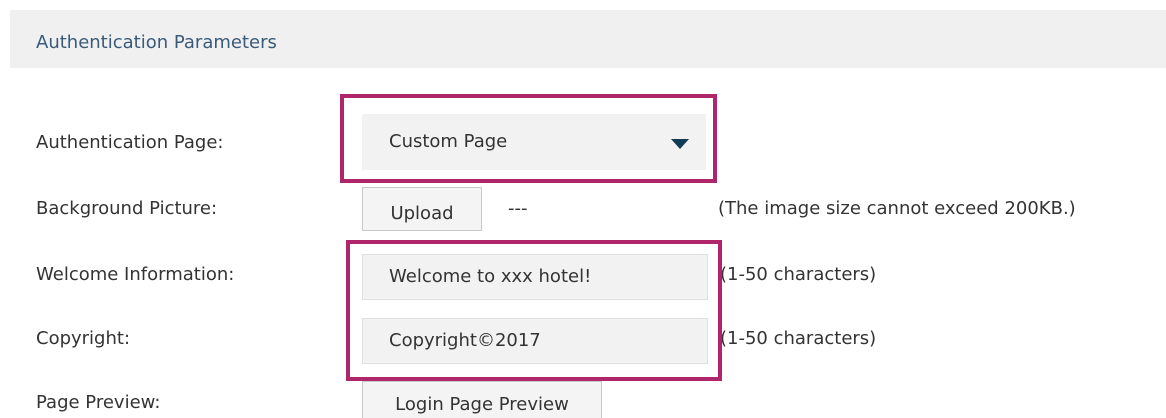 This screenshot has width=1166, height=418. What do you see at coordinates (680, 144) in the screenshot?
I see `caret-down-icon` at bounding box center [680, 144].